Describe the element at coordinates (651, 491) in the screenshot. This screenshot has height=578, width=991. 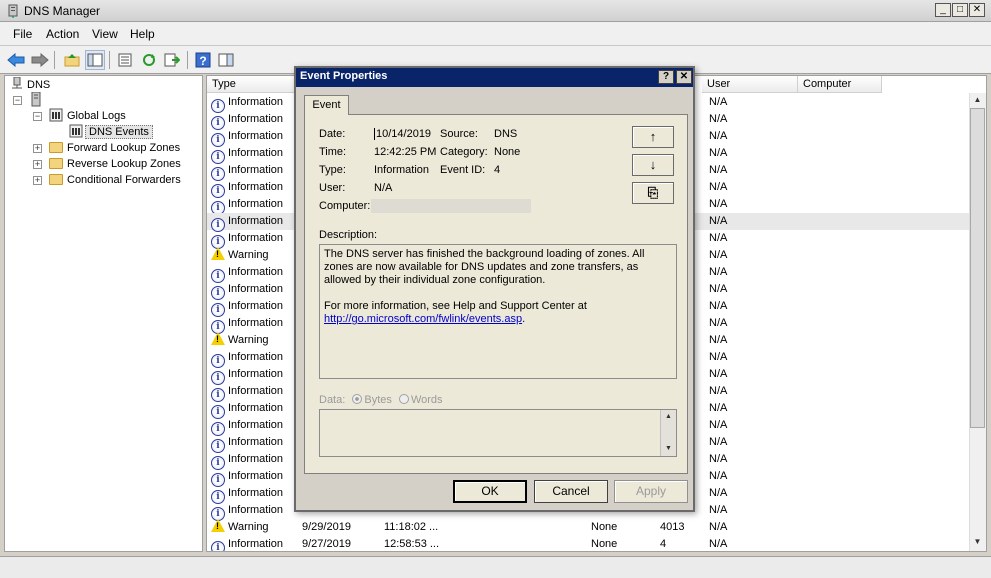
I see `apply-button: Apply` at that location.